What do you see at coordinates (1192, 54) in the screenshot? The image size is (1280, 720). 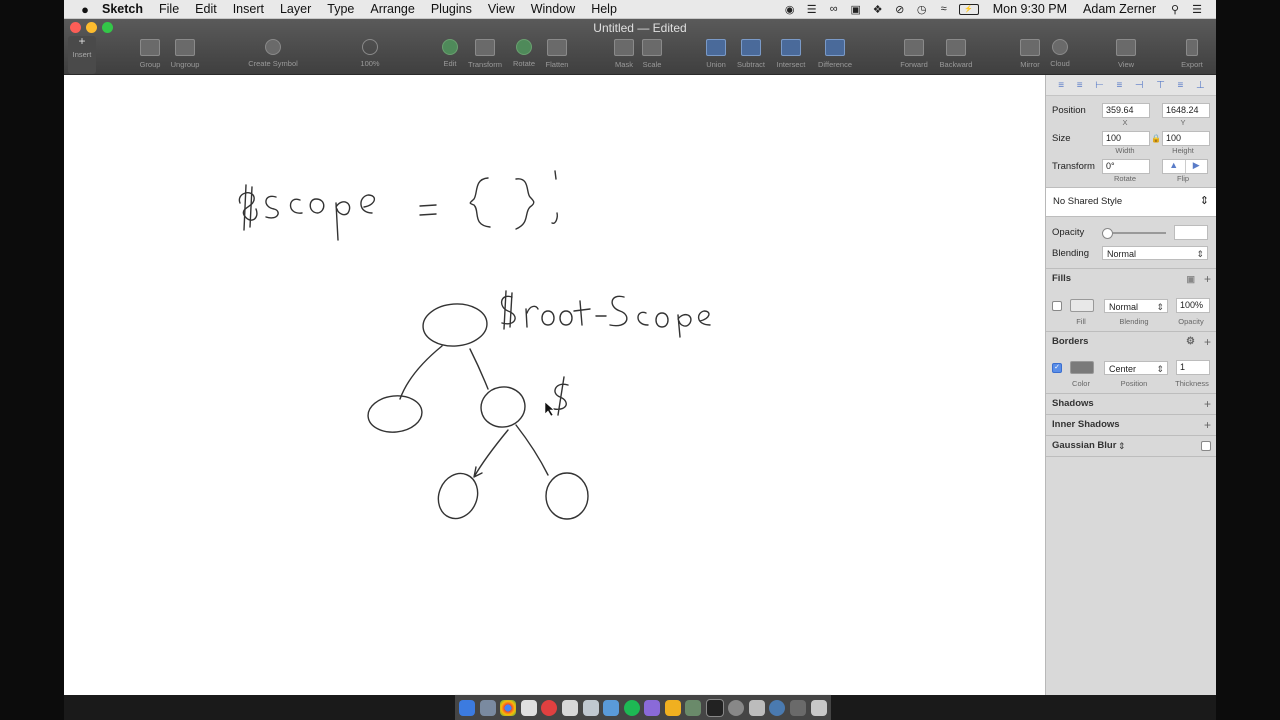 I see `export-button: Export` at bounding box center [1192, 54].